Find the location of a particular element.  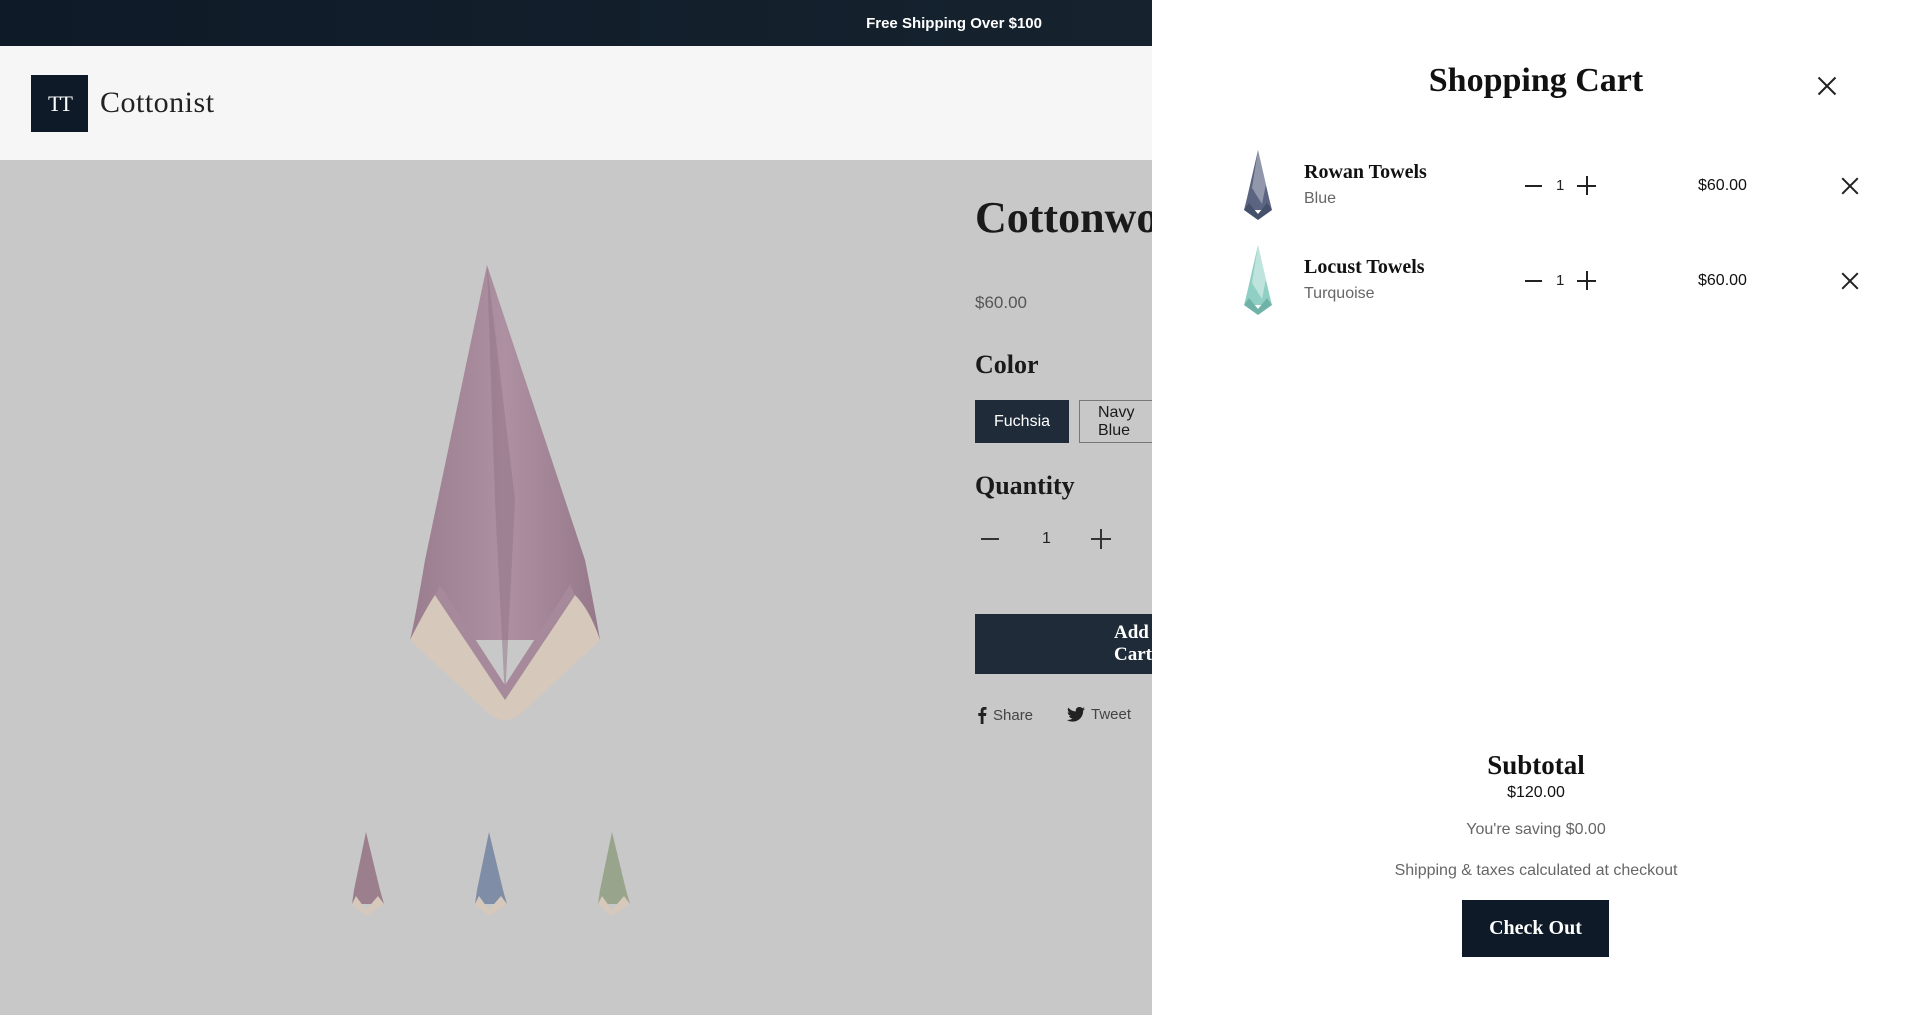

announcement-text: Free Shipping Over $100 is located at coordinates (954, 23).